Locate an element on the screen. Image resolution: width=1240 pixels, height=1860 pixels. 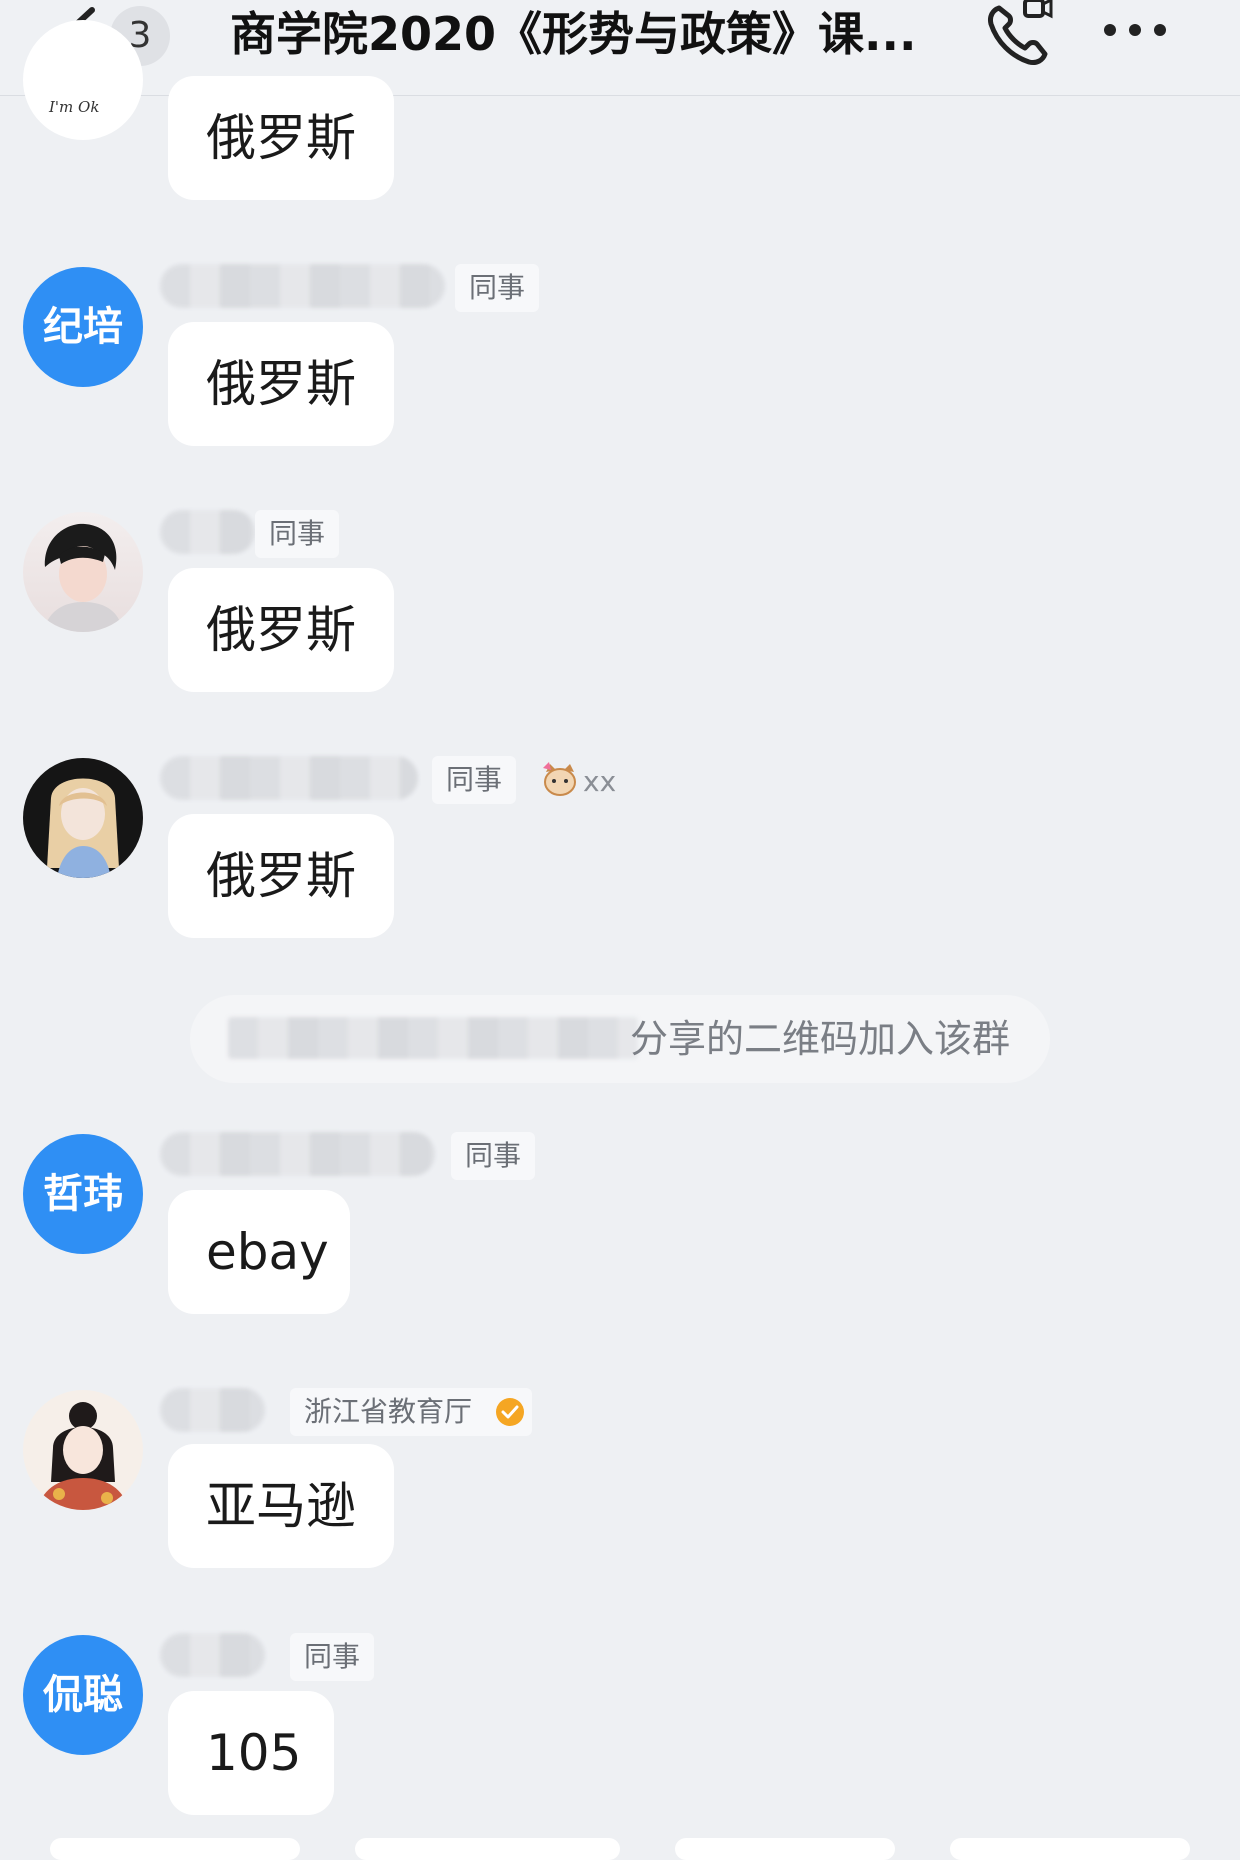
system-notice: 分享的二维码加入该群 is located at coordinates (620, 1039).